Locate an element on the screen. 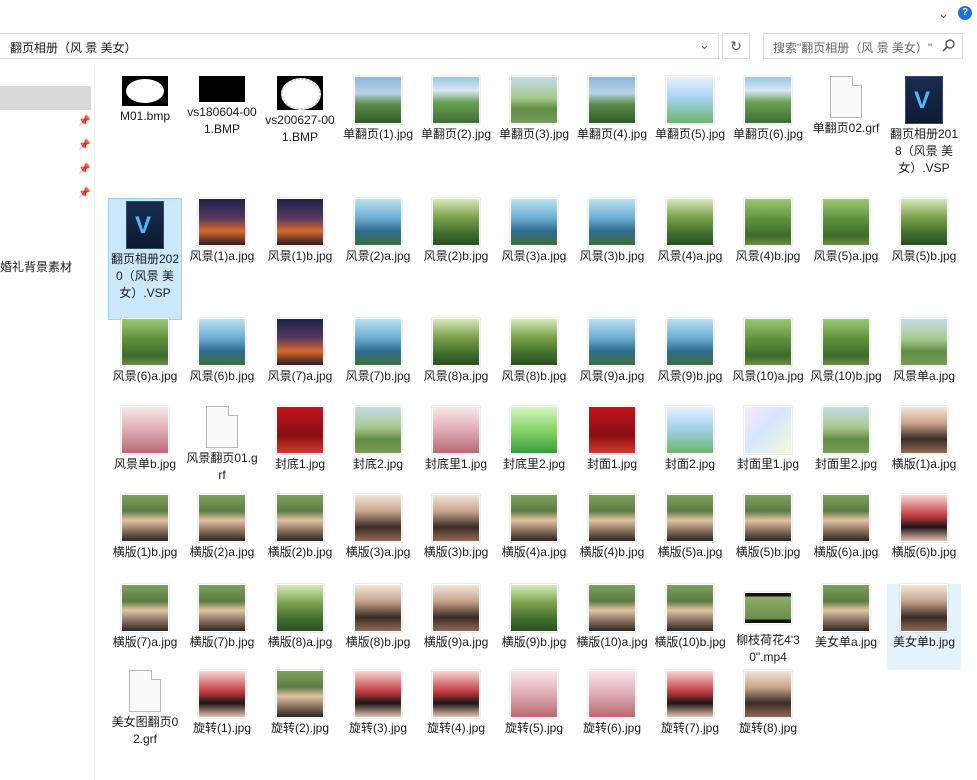 This screenshot has width=977, height=780. file-item: 横版(4)a.jpg is located at coordinates (534, 527).